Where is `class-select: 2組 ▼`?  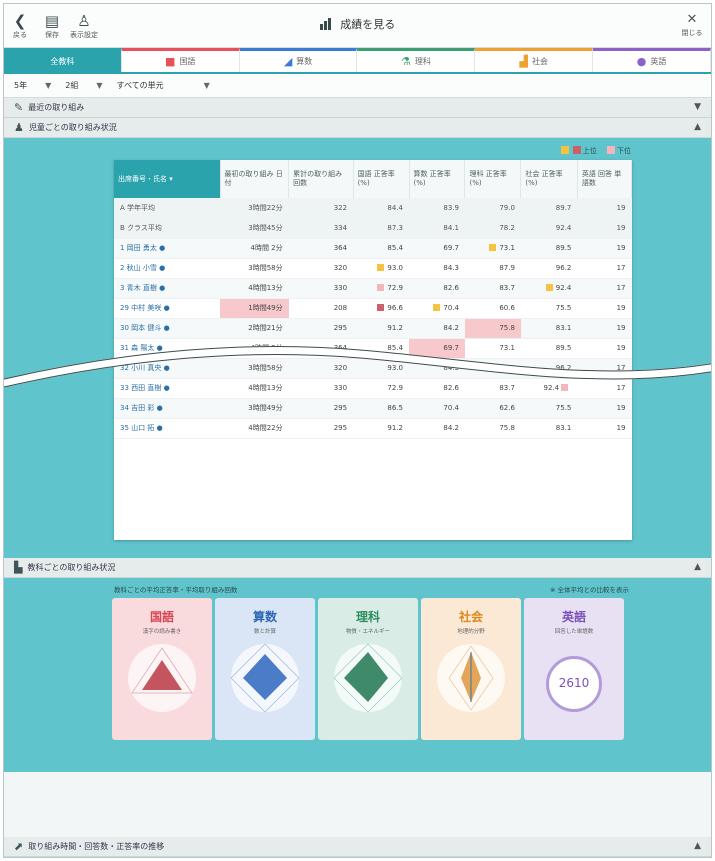 class-select: 2組 ▼ is located at coordinates (83, 85).